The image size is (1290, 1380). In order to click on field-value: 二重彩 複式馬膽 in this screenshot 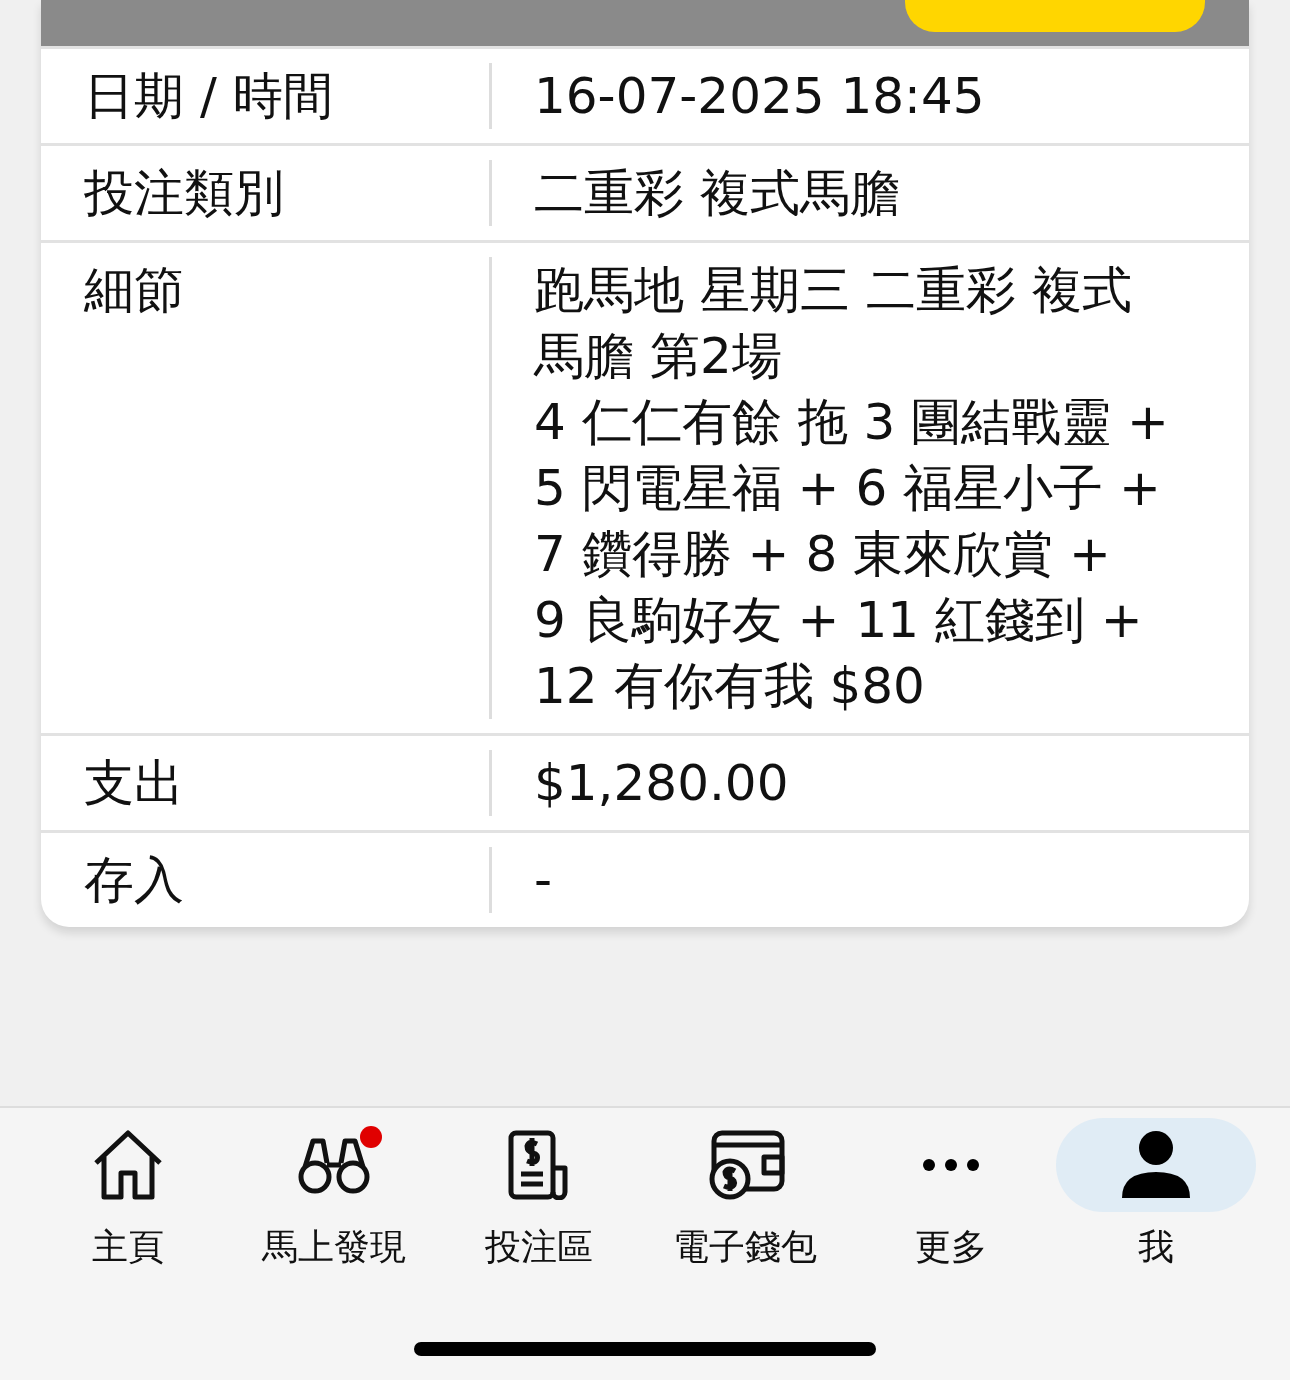, I will do `click(717, 193)`.